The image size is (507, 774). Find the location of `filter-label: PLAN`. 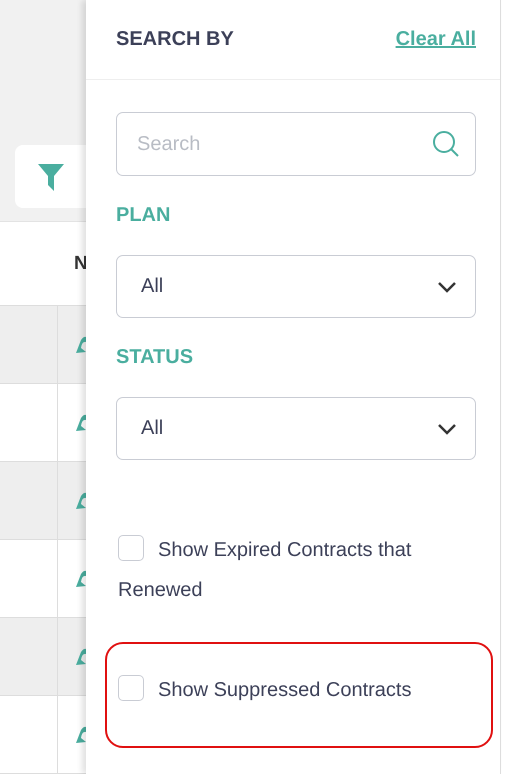

filter-label: PLAN is located at coordinates (144, 215).